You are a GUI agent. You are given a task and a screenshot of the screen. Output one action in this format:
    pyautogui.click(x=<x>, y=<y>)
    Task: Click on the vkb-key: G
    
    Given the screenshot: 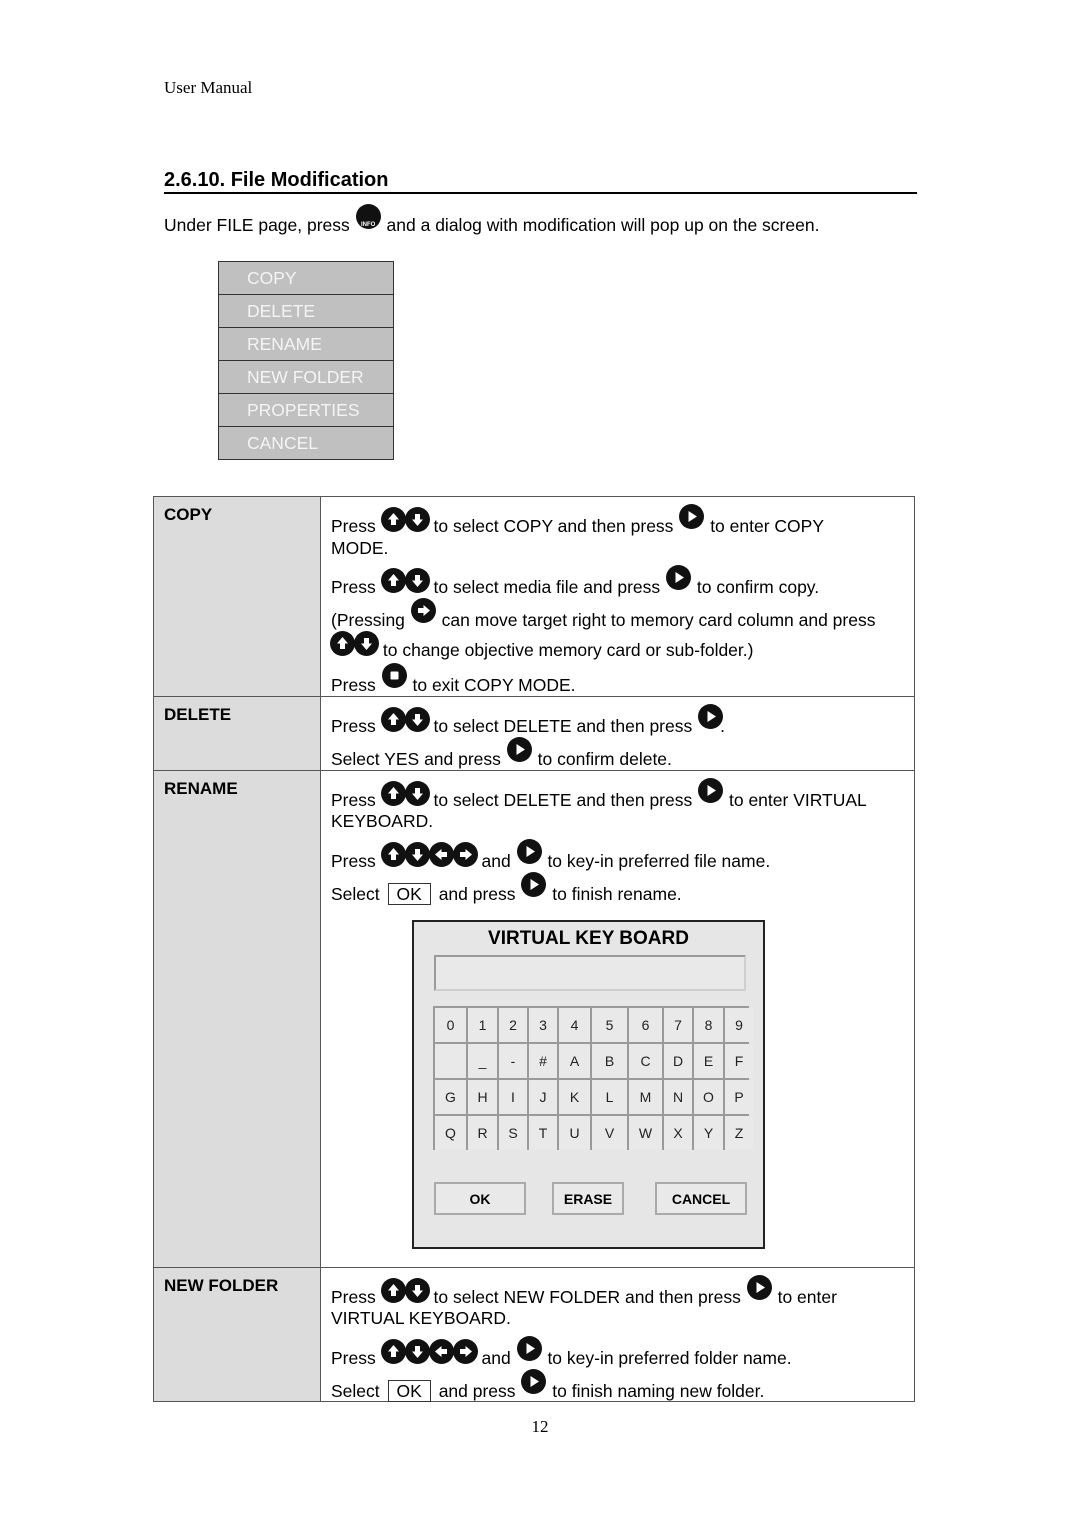 What is the action you would take?
    pyautogui.click(x=450, y=1097)
    